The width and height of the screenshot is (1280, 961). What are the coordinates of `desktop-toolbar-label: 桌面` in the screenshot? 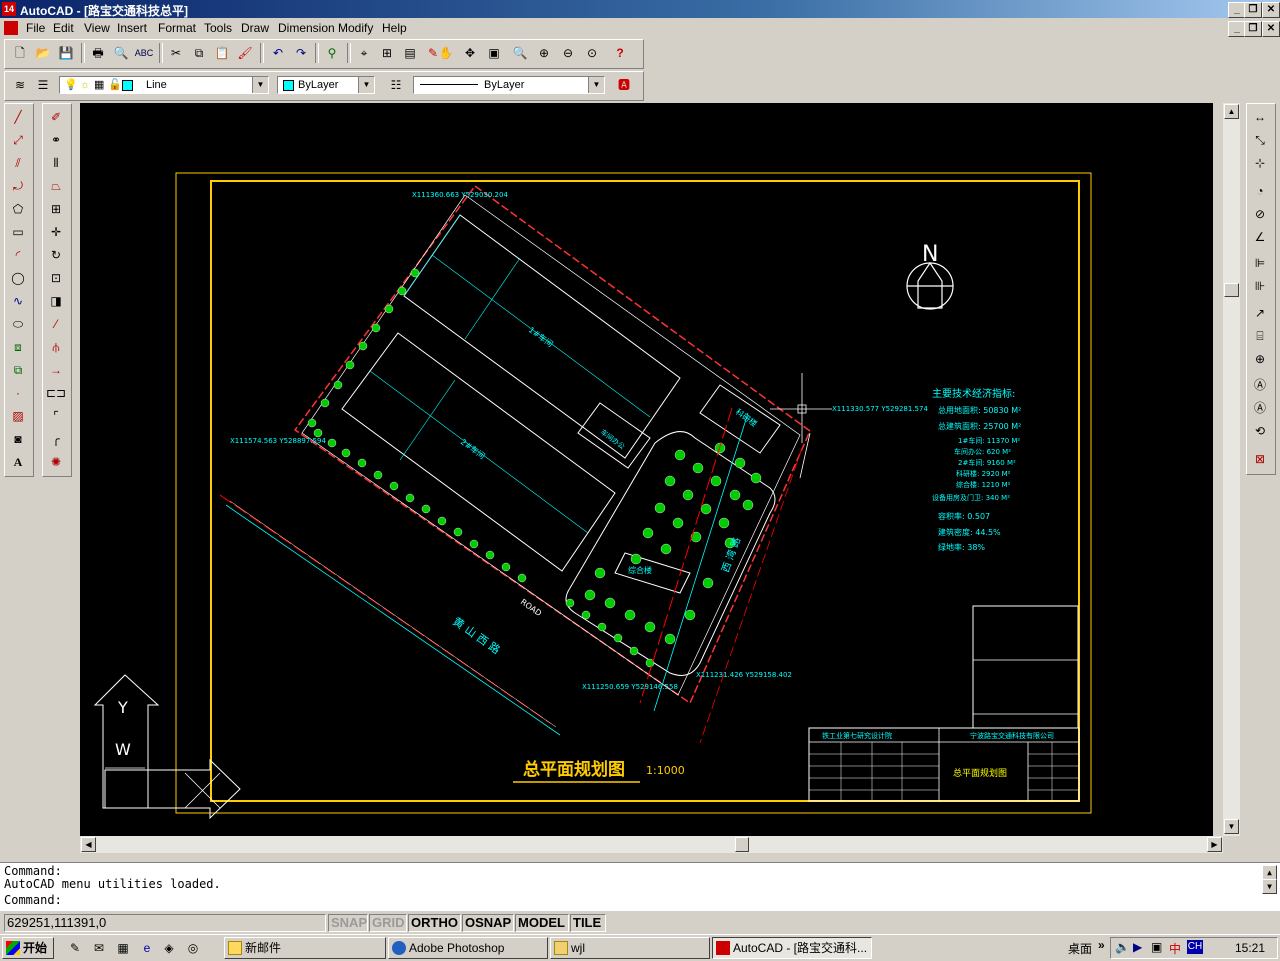 It's located at (1080, 948).